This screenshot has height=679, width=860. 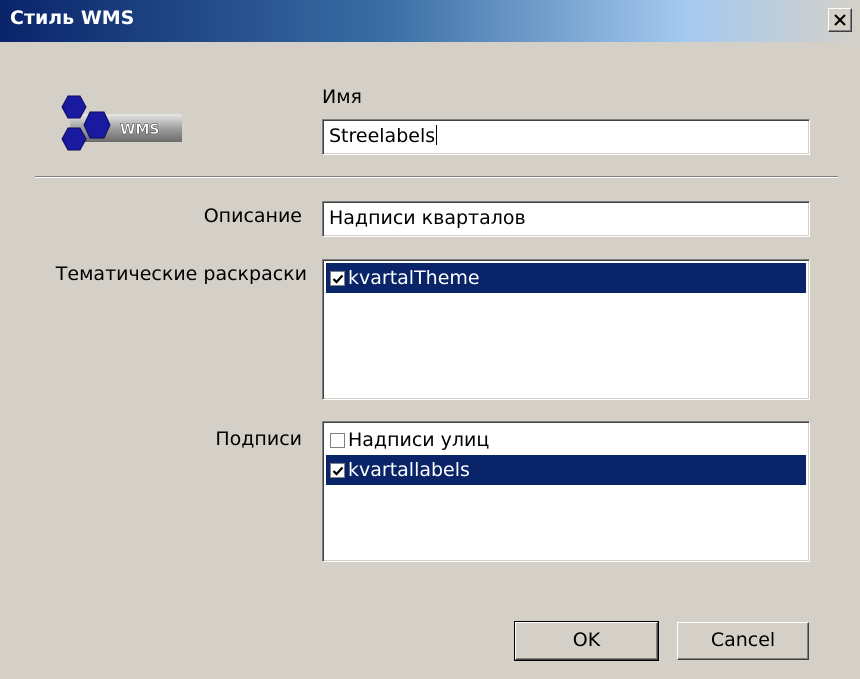 I want to click on window-title: Стиль WMS, so click(x=72, y=18).